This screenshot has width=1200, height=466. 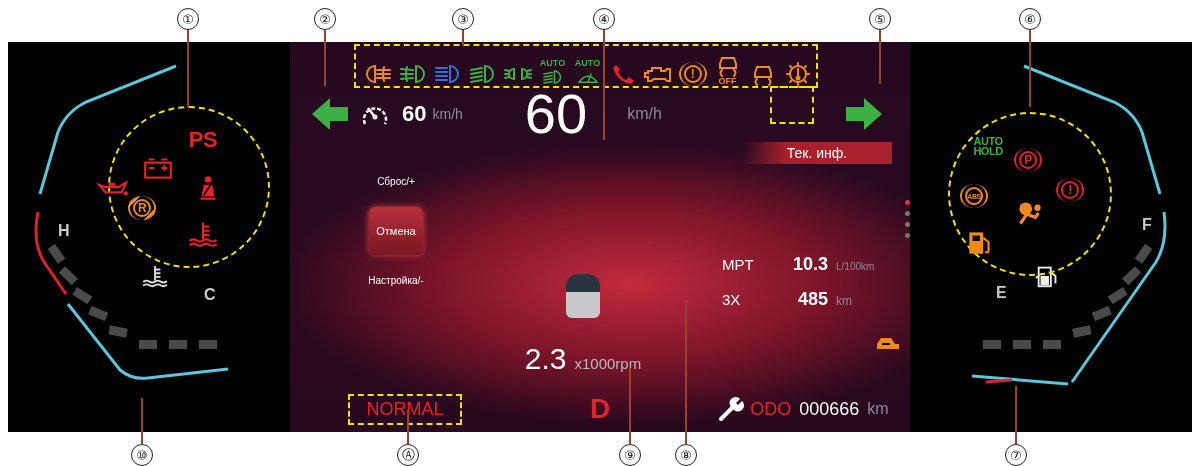 I want to click on info-tab: Тек. инф., so click(x=817, y=153).